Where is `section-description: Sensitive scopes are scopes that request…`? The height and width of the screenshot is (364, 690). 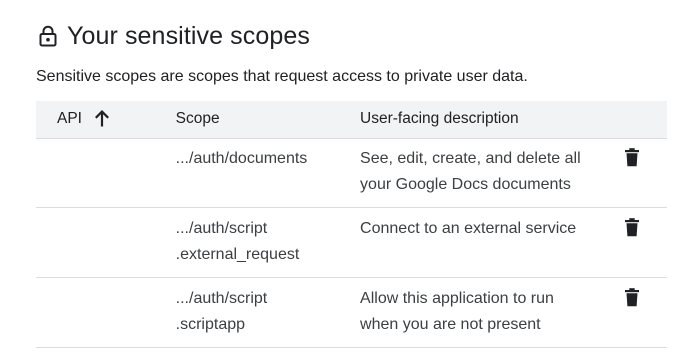
section-description: Sensitive scopes are scopes that request… is located at coordinates (282, 76).